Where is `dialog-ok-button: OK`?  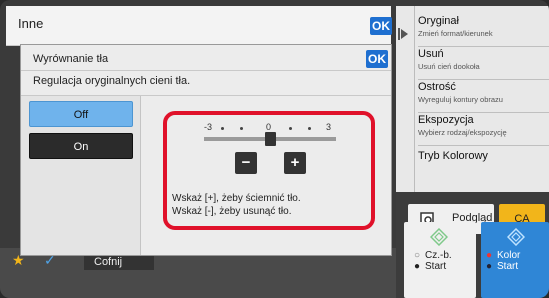 dialog-ok-button: OK is located at coordinates (377, 59).